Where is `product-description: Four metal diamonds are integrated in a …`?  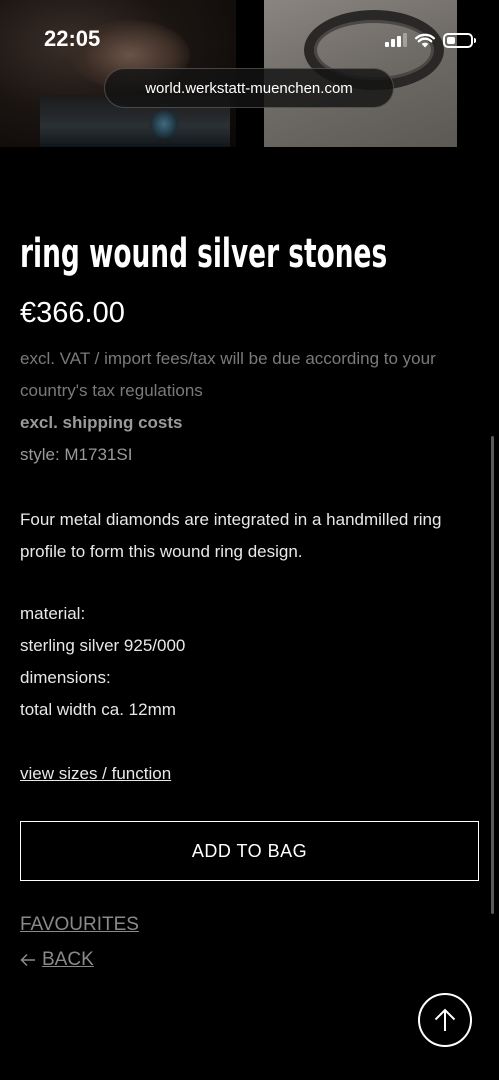
product-description: Four metal diamonds are integrated in a … is located at coordinates (231, 535).